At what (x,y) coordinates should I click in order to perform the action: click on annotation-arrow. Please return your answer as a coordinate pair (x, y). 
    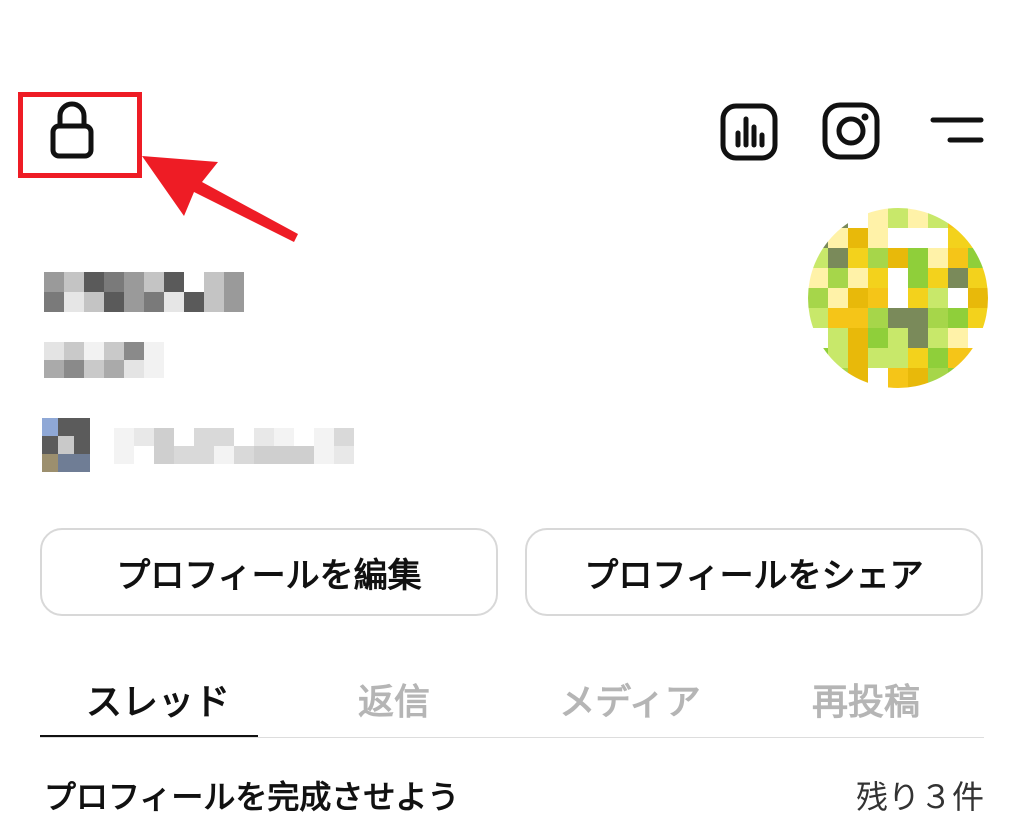
    Looking at the image, I should click on (225, 200).